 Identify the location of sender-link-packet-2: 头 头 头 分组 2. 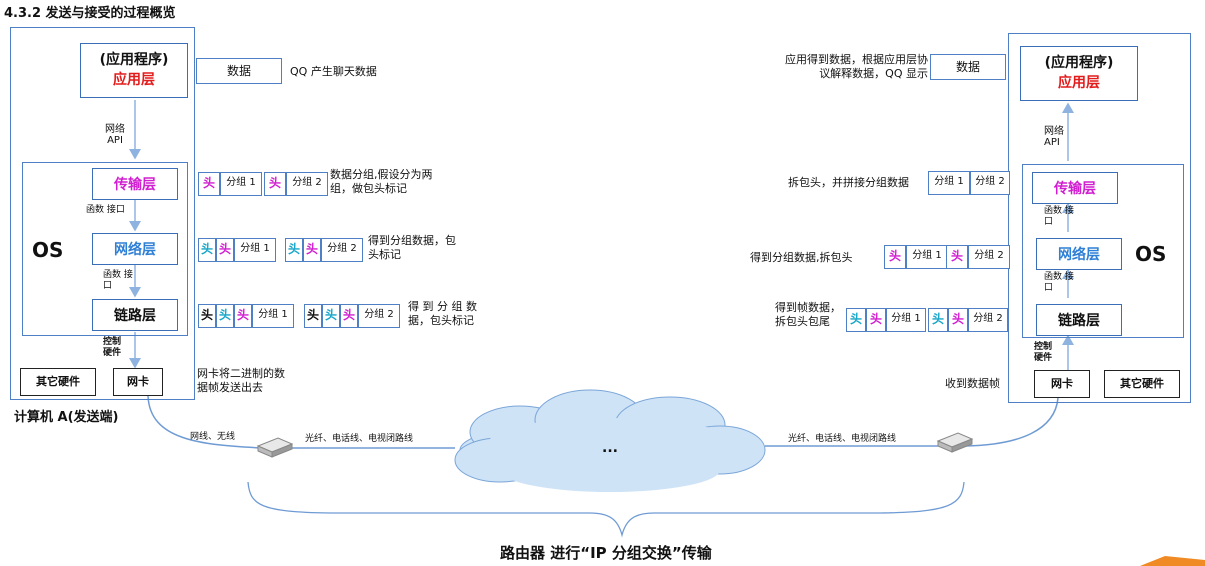
(352, 316).